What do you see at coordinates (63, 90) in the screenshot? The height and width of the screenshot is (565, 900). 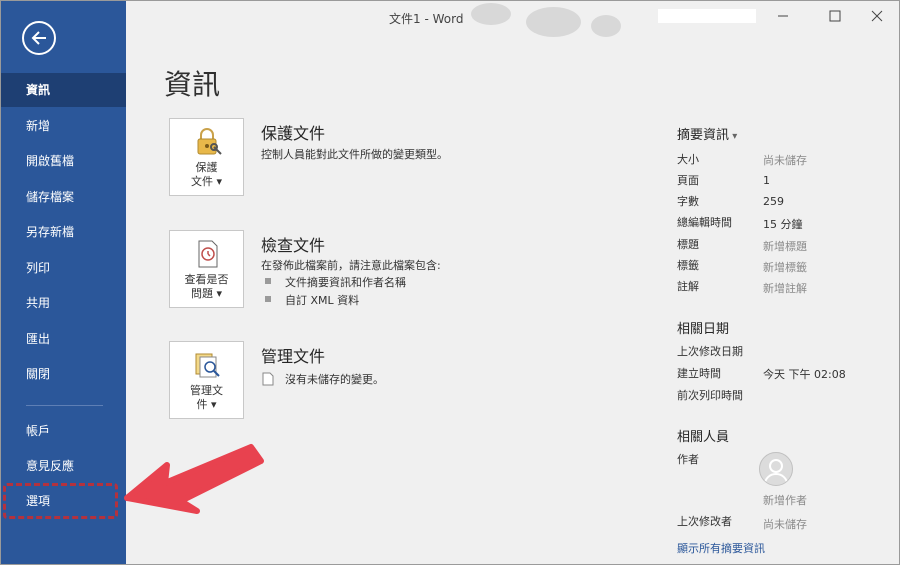 I see `sidebar-item-info: 資訊` at bounding box center [63, 90].